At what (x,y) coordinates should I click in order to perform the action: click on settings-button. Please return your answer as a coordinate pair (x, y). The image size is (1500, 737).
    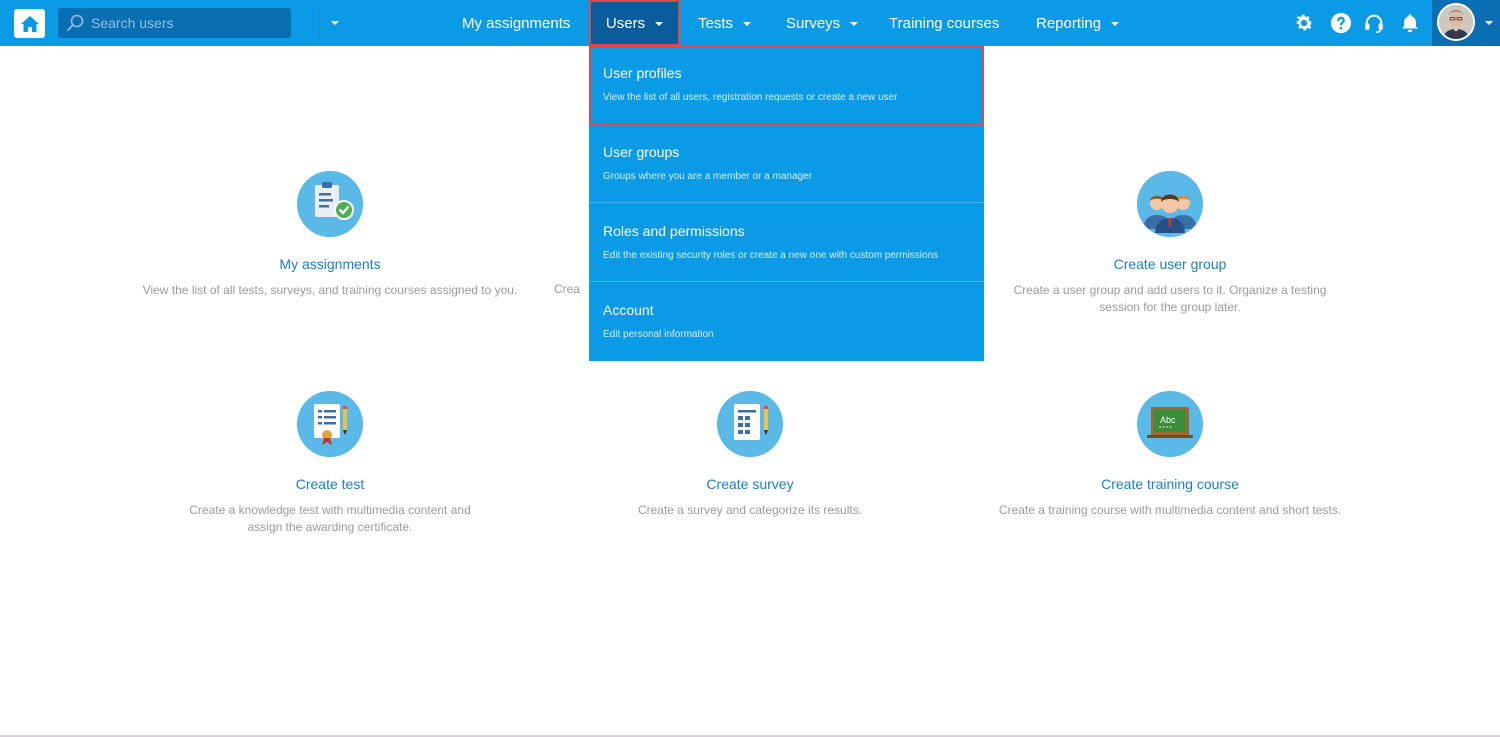
    Looking at the image, I should click on (1304, 23).